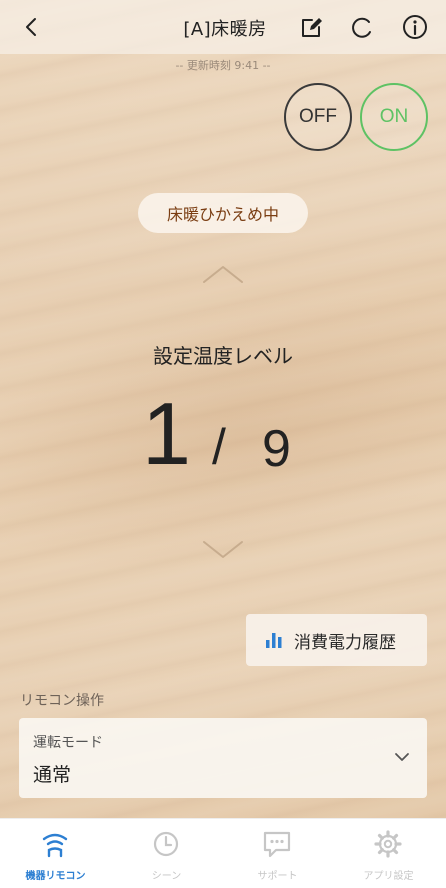 The height and width of the screenshot is (888, 446). I want to click on updated-time: -- 更新時刻 9:41 --, so click(223, 65).